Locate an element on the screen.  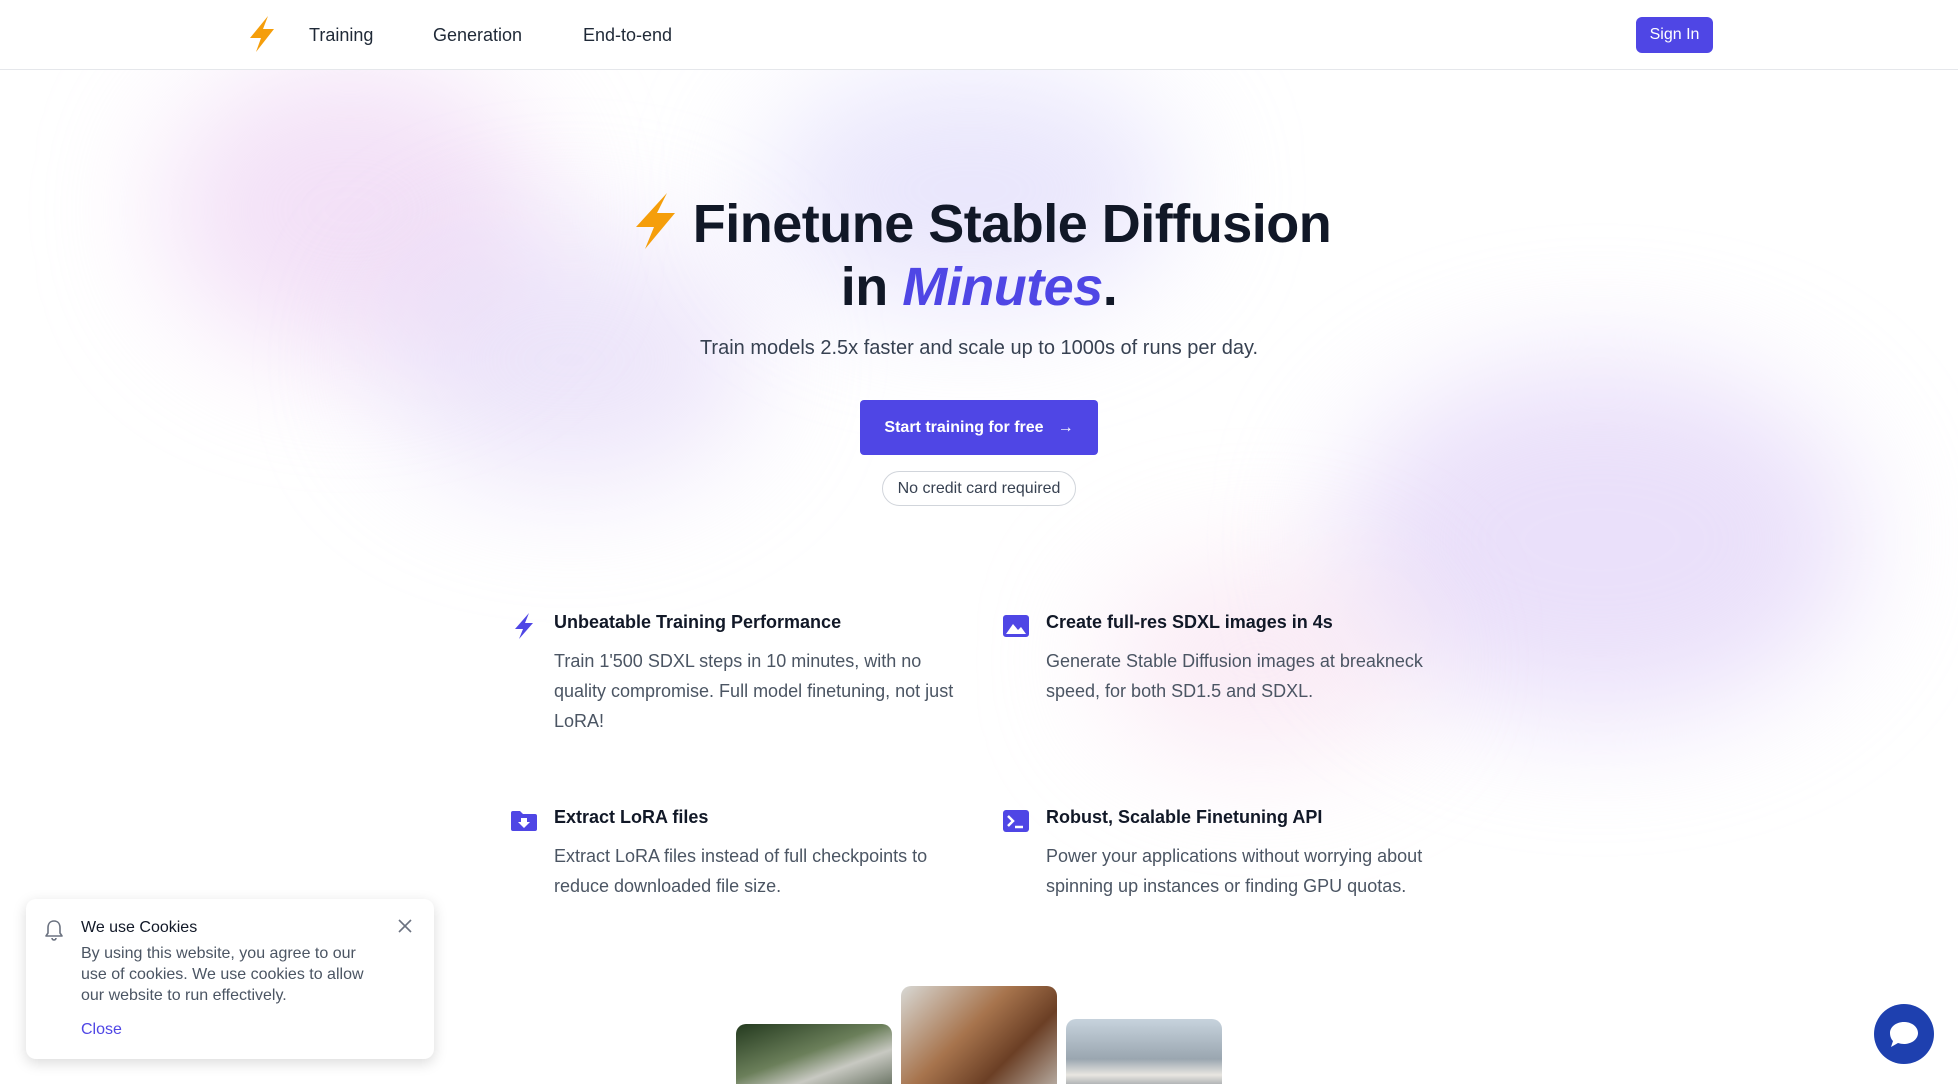
nav-training: Training is located at coordinates (341, 35).